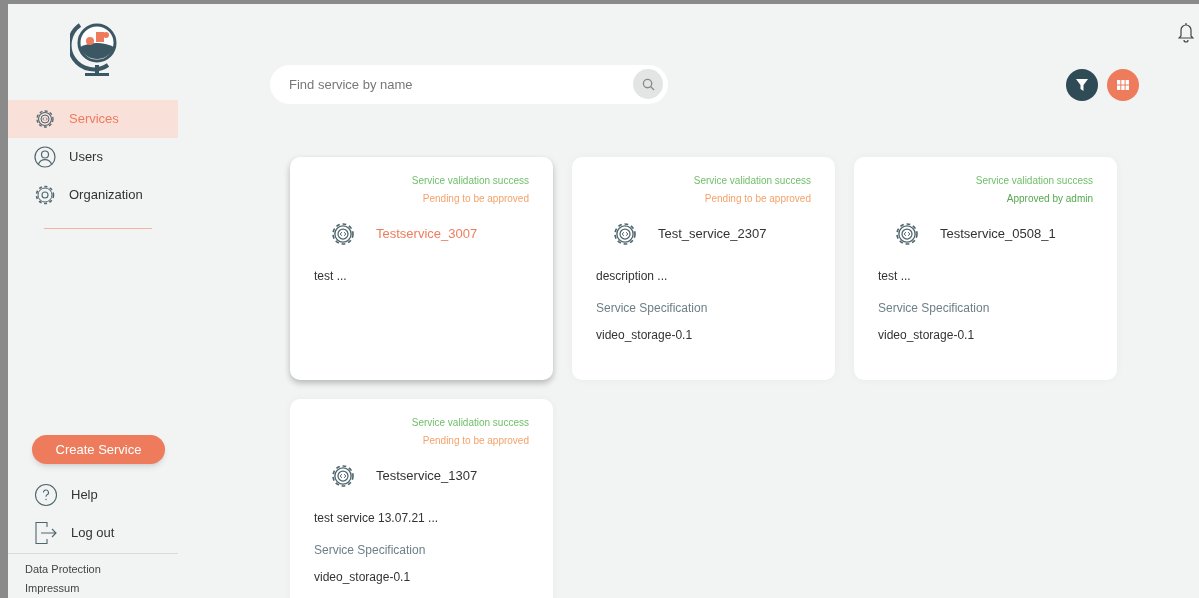 The image size is (1199, 598). What do you see at coordinates (1186, 32) in the screenshot?
I see `notification-bell-icon` at bounding box center [1186, 32].